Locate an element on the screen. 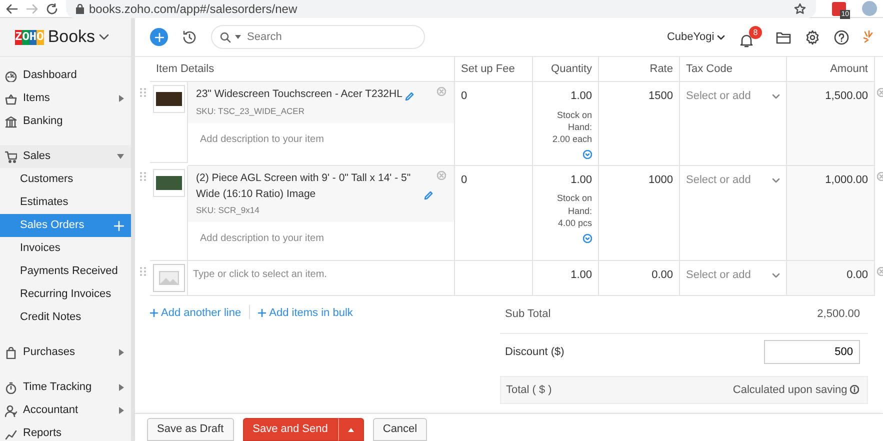  search-icon is located at coordinates (225, 37).